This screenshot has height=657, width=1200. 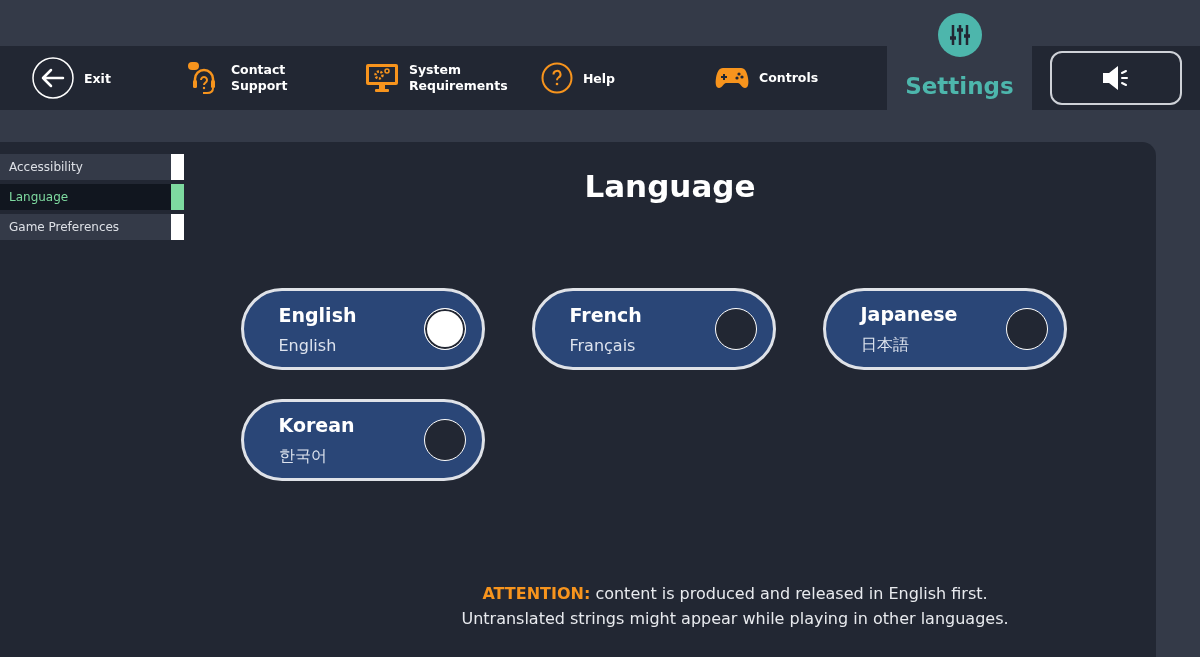 What do you see at coordinates (791, 594) in the screenshot?
I see `notice-text: content is produced and released in English first.` at bounding box center [791, 594].